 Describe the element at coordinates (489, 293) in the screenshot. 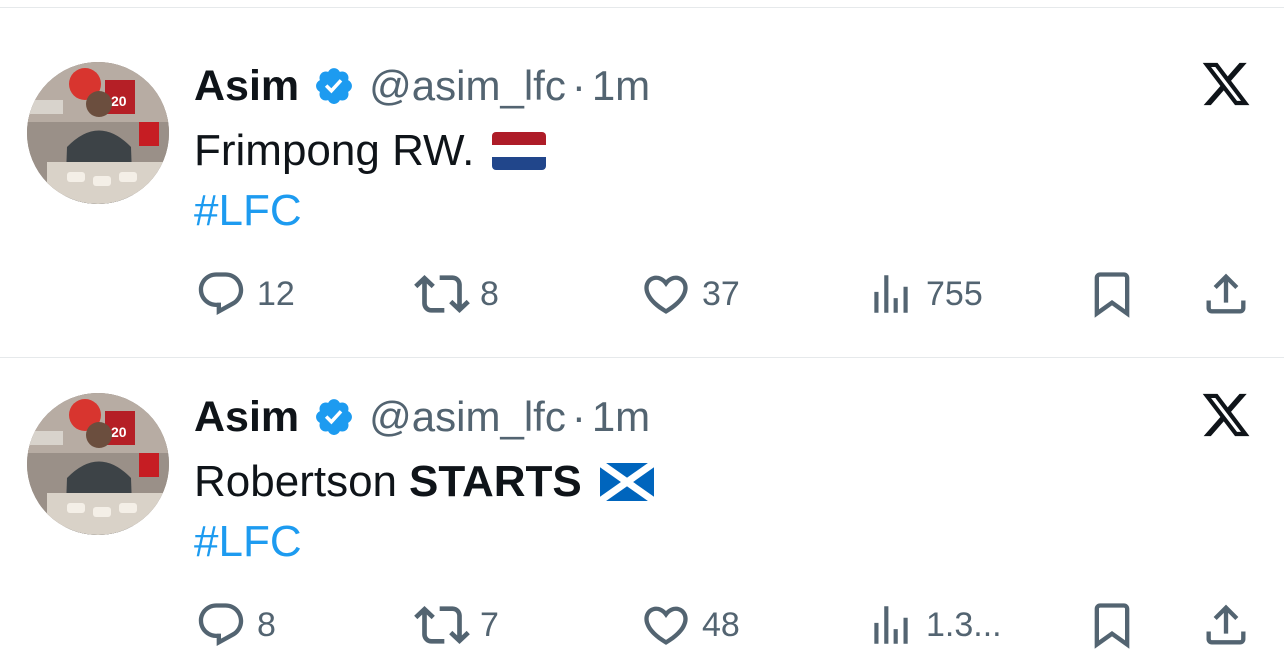

I see `repost-count: 8` at that location.